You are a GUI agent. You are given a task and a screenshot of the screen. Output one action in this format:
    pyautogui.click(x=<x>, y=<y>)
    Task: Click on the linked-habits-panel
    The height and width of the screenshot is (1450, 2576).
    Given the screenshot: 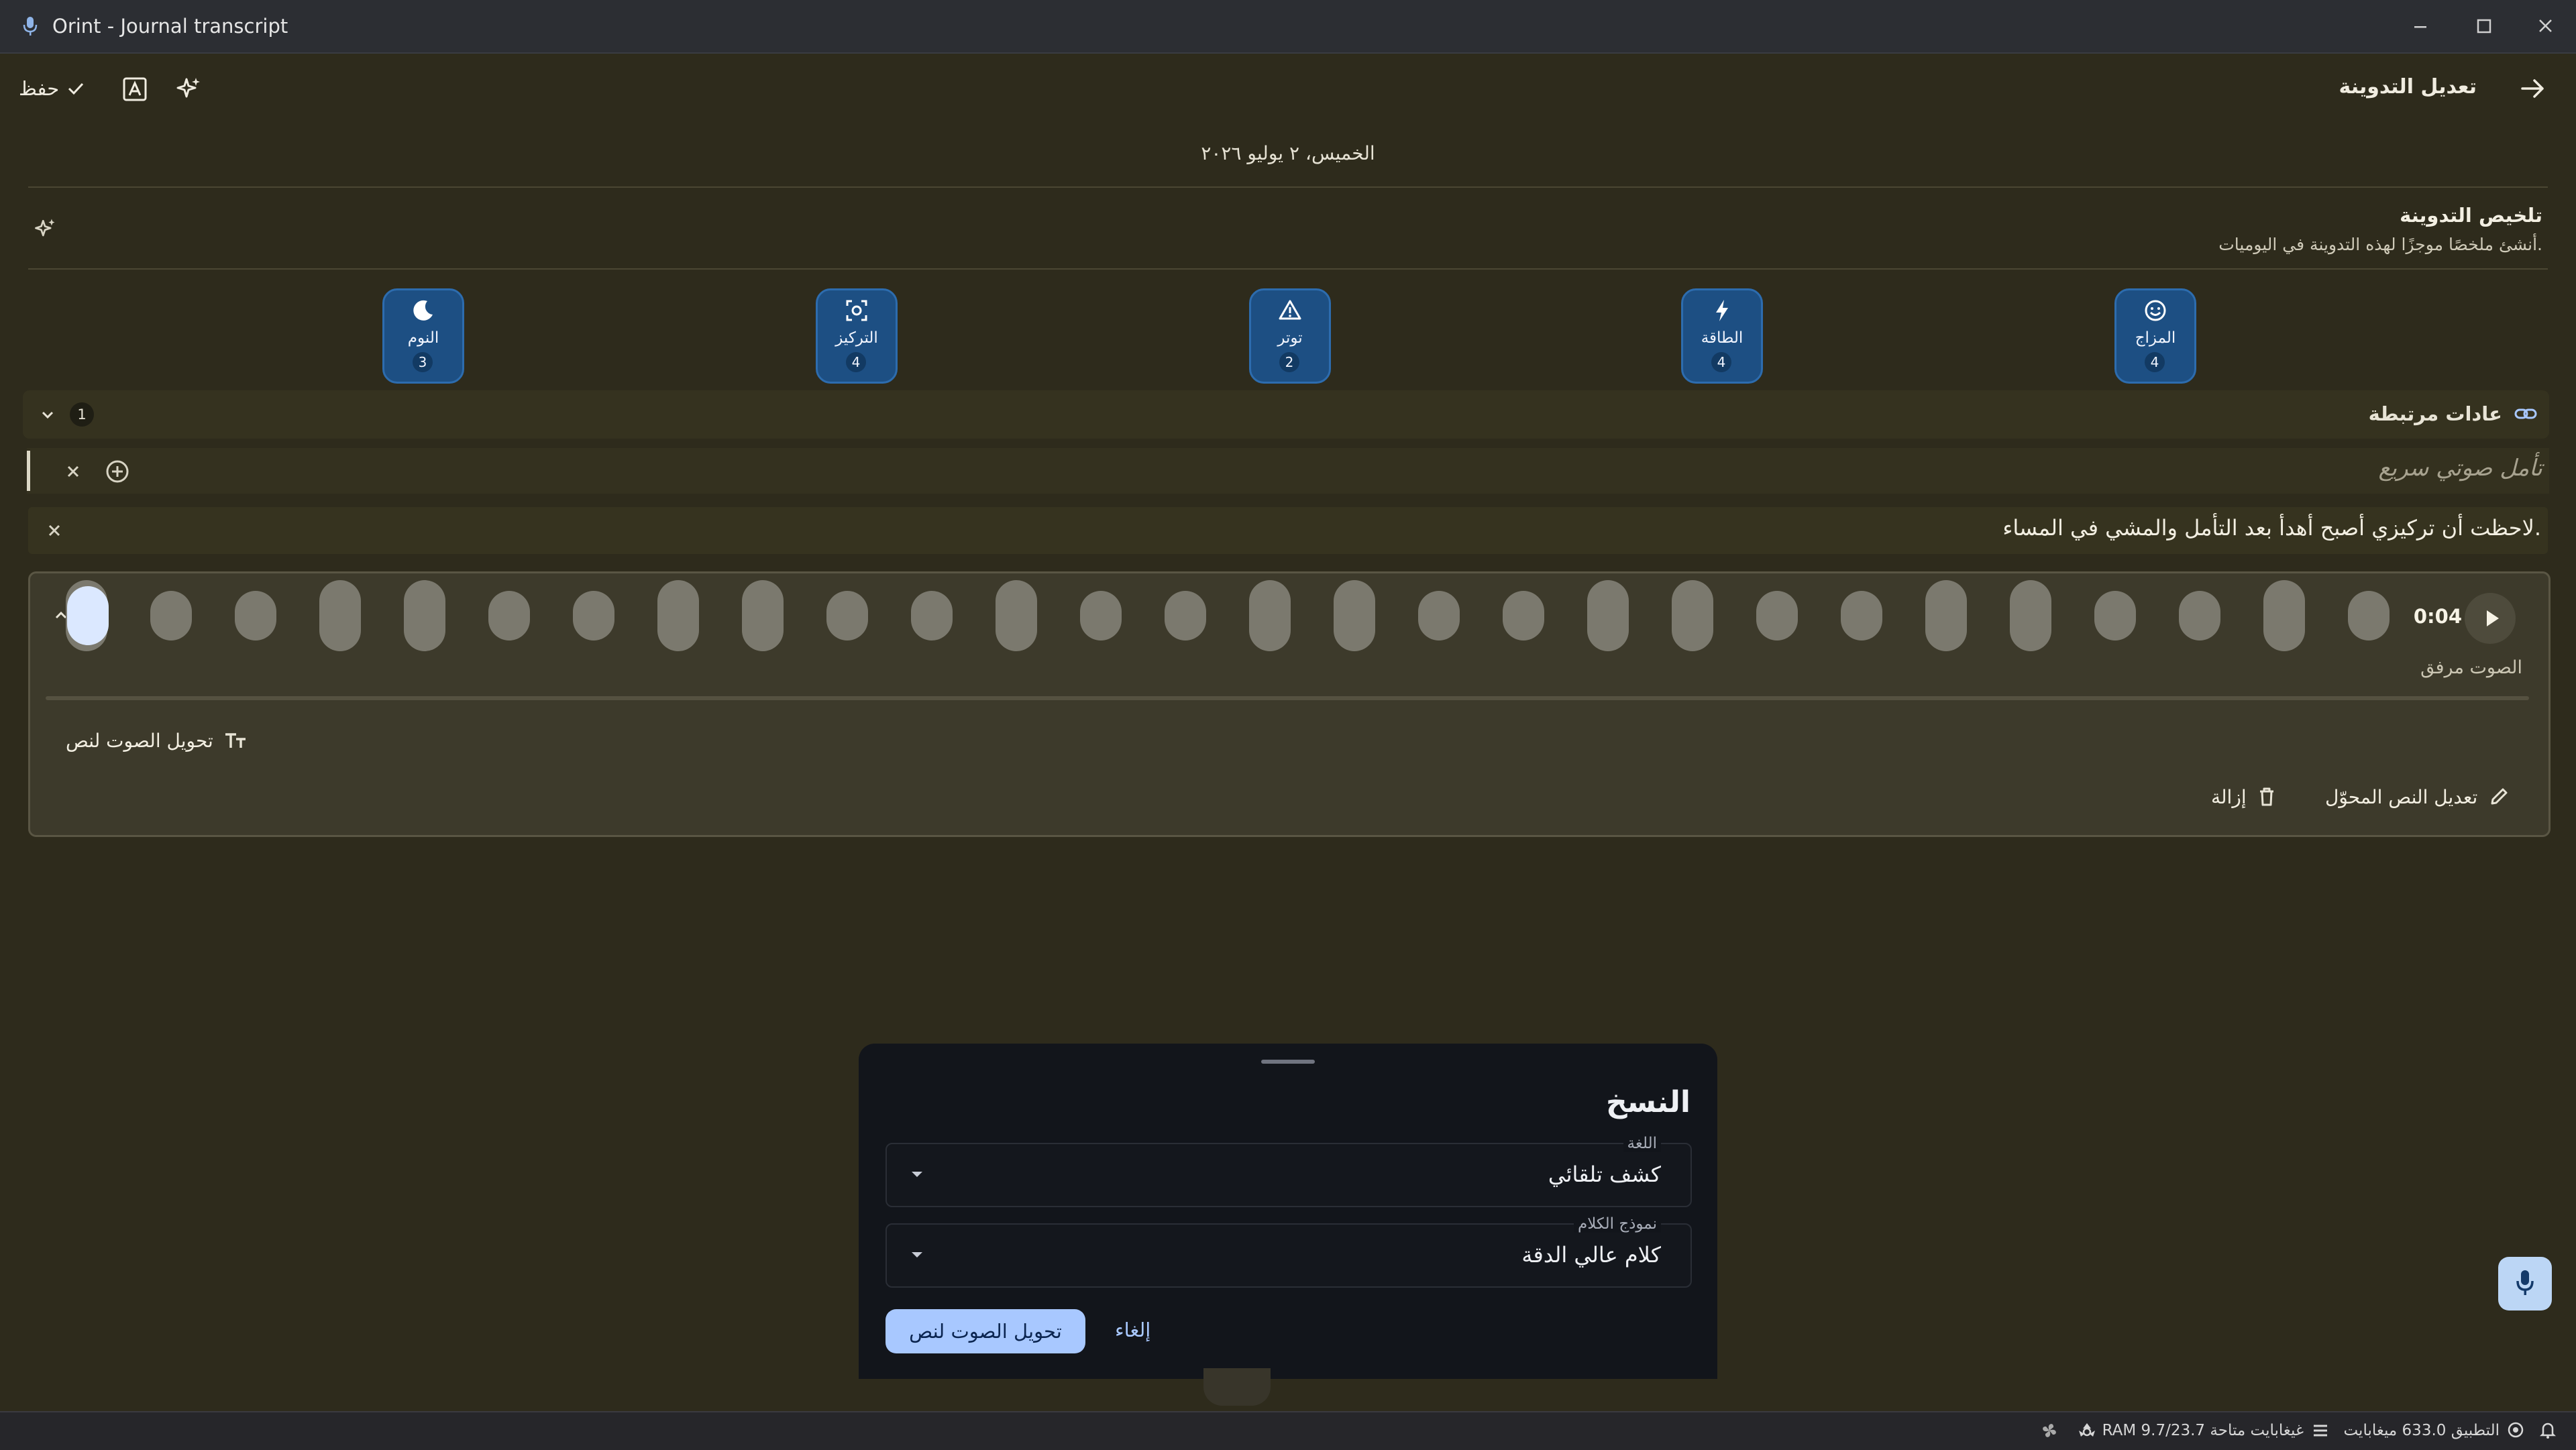 What is the action you would take?
    pyautogui.click(x=1286, y=414)
    